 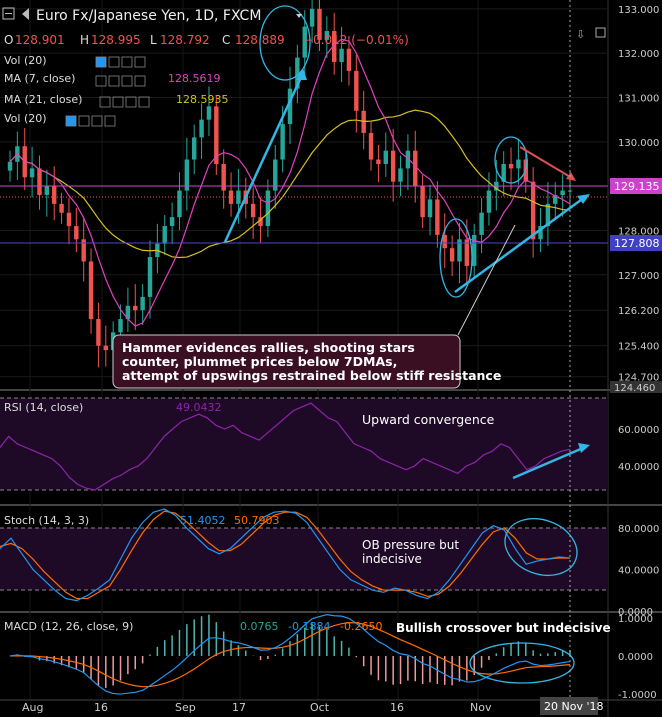 What do you see at coordinates (153, 40) in the screenshot?
I see `low-label: L` at bounding box center [153, 40].